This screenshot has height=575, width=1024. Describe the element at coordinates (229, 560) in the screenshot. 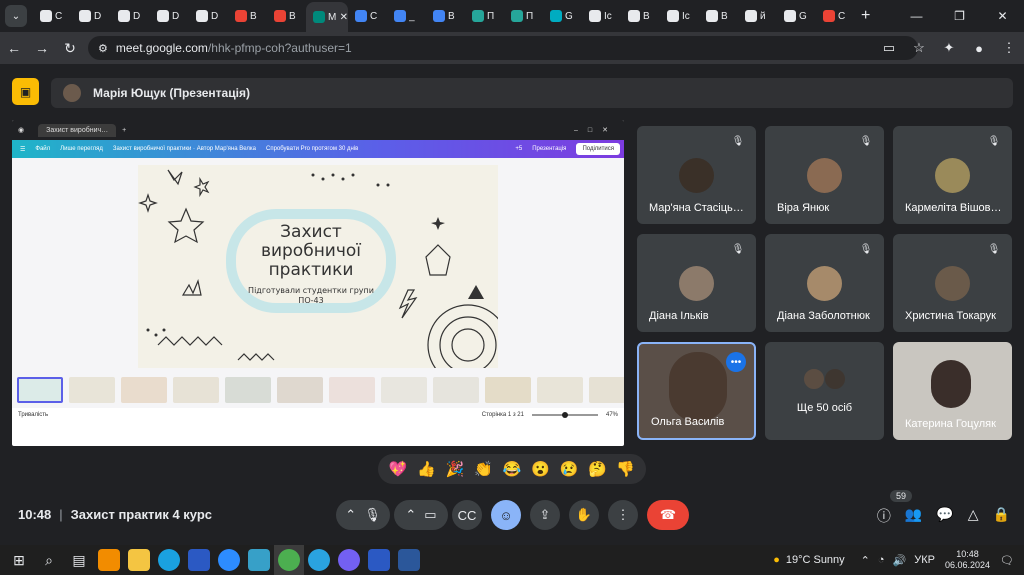

I see `zoom-icon` at that location.